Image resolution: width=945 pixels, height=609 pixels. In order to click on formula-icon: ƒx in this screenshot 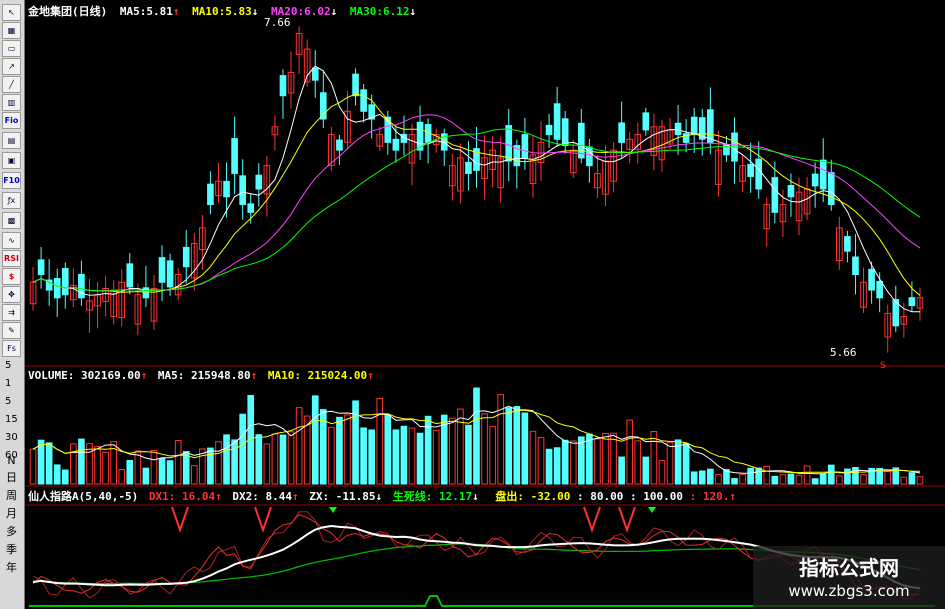, I will do `click(11, 200)`.